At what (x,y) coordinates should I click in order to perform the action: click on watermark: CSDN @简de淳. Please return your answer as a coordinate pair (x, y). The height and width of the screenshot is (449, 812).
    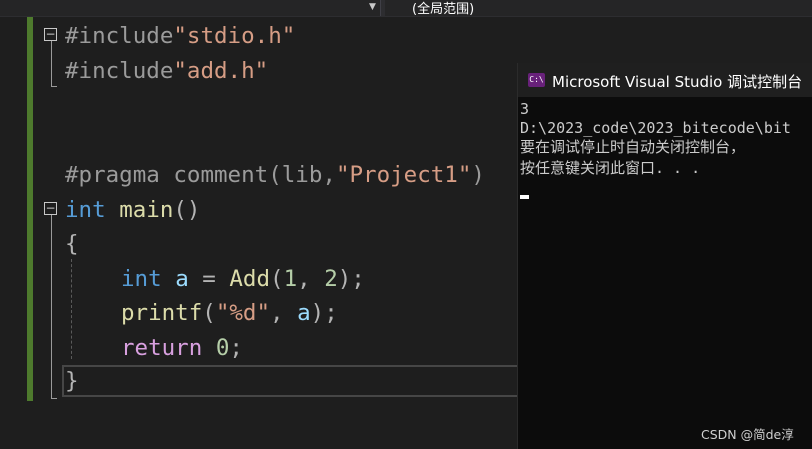
    Looking at the image, I should click on (747, 434).